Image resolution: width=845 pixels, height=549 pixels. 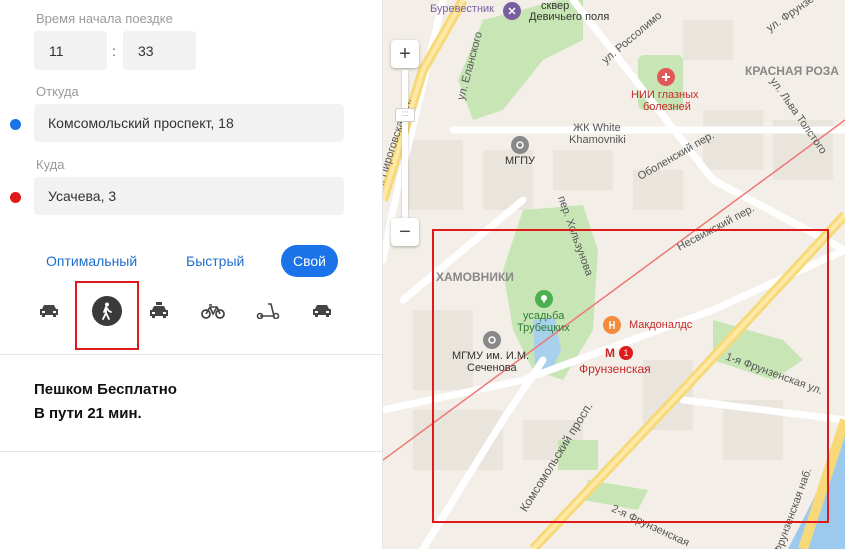 I want to click on zoom-out-button: −, so click(x=405, y=232).